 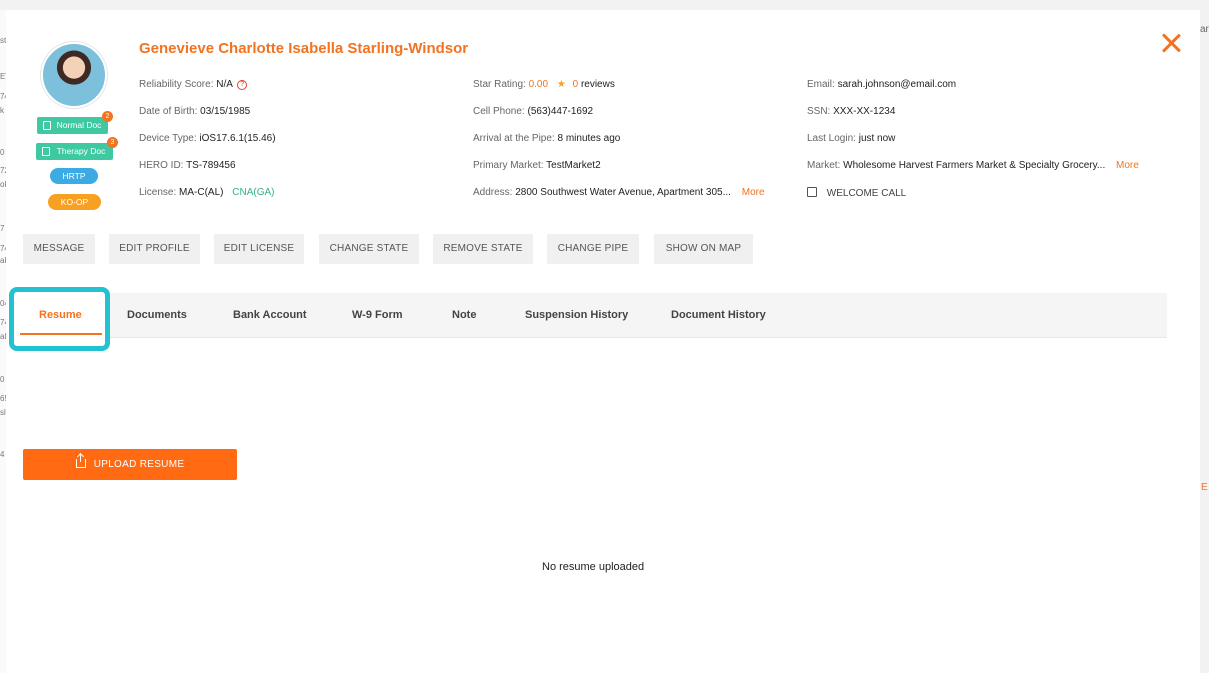 What do you see at coordinates (589, 138) in the screenshot?
I see `arrival-value: 8 minutes ago` at bounding box center [589, 138].